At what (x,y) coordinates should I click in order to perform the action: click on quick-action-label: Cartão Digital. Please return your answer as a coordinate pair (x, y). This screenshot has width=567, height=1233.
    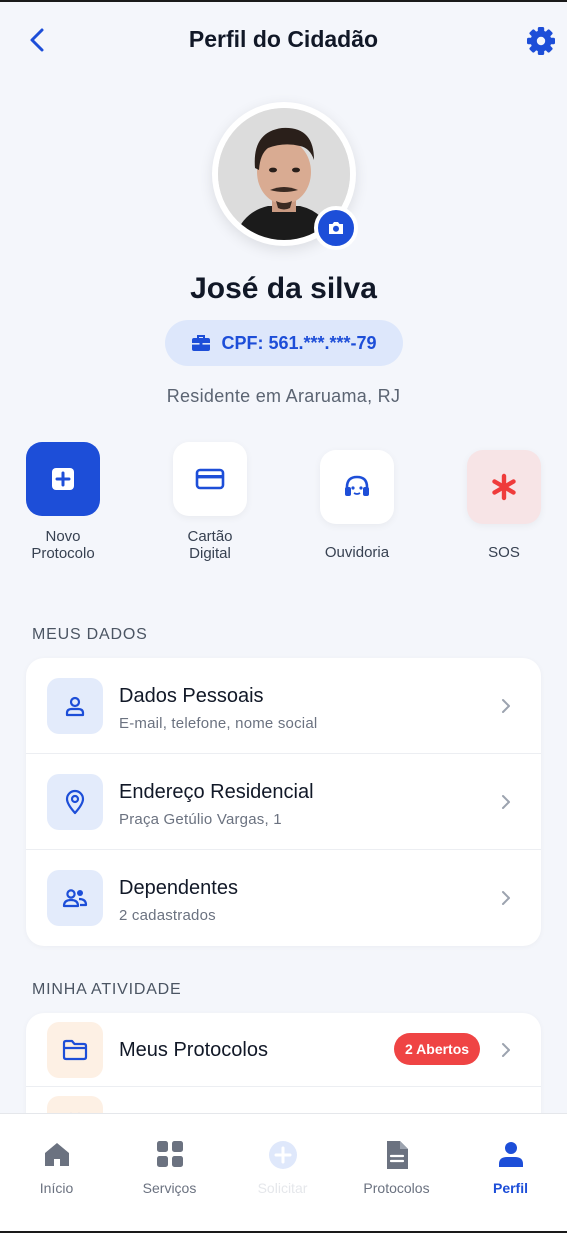
    Looking at the image, I should click on (210, 545).